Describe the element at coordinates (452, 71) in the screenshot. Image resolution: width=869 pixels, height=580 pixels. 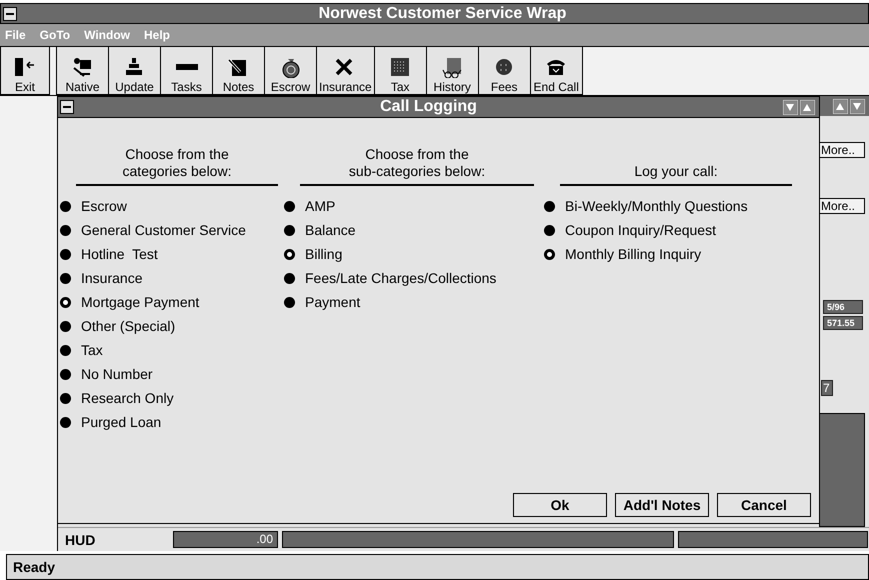
I see `toolbar-button: History` at that location.